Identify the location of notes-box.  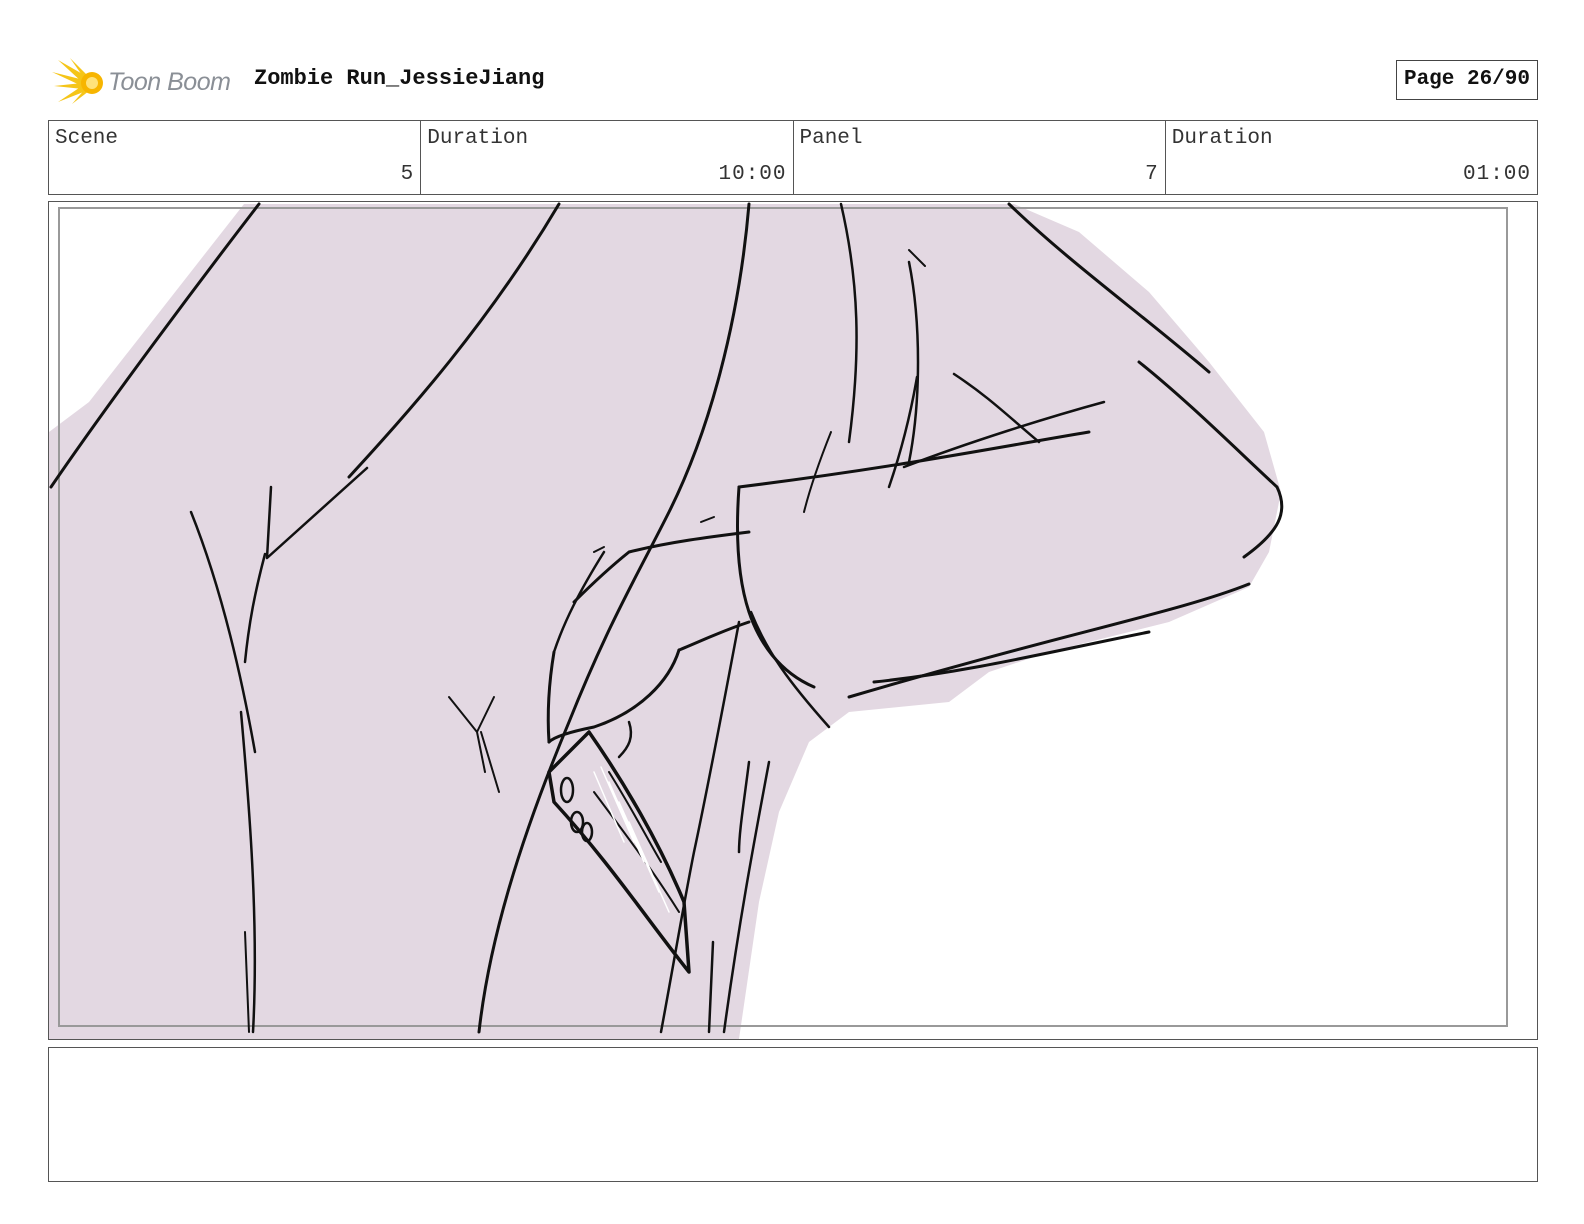
(793, 1114).